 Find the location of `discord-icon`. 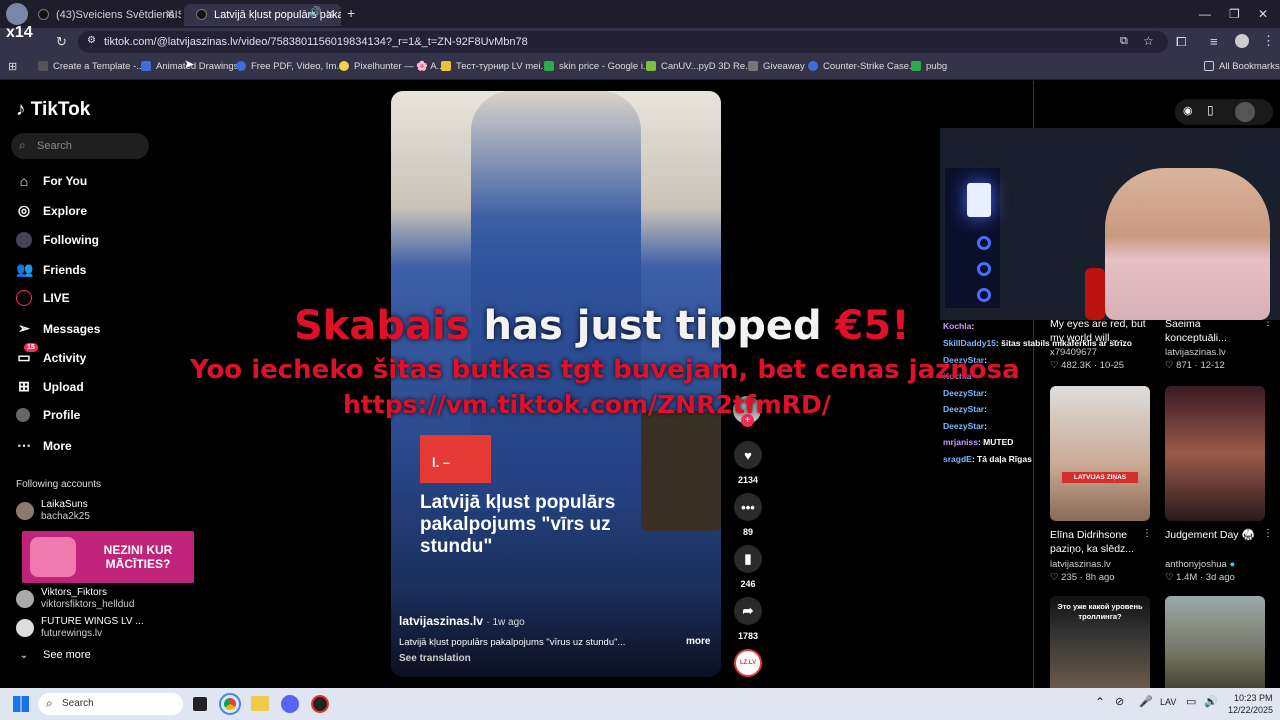

discord-icon is located at coordinates (290, 704).